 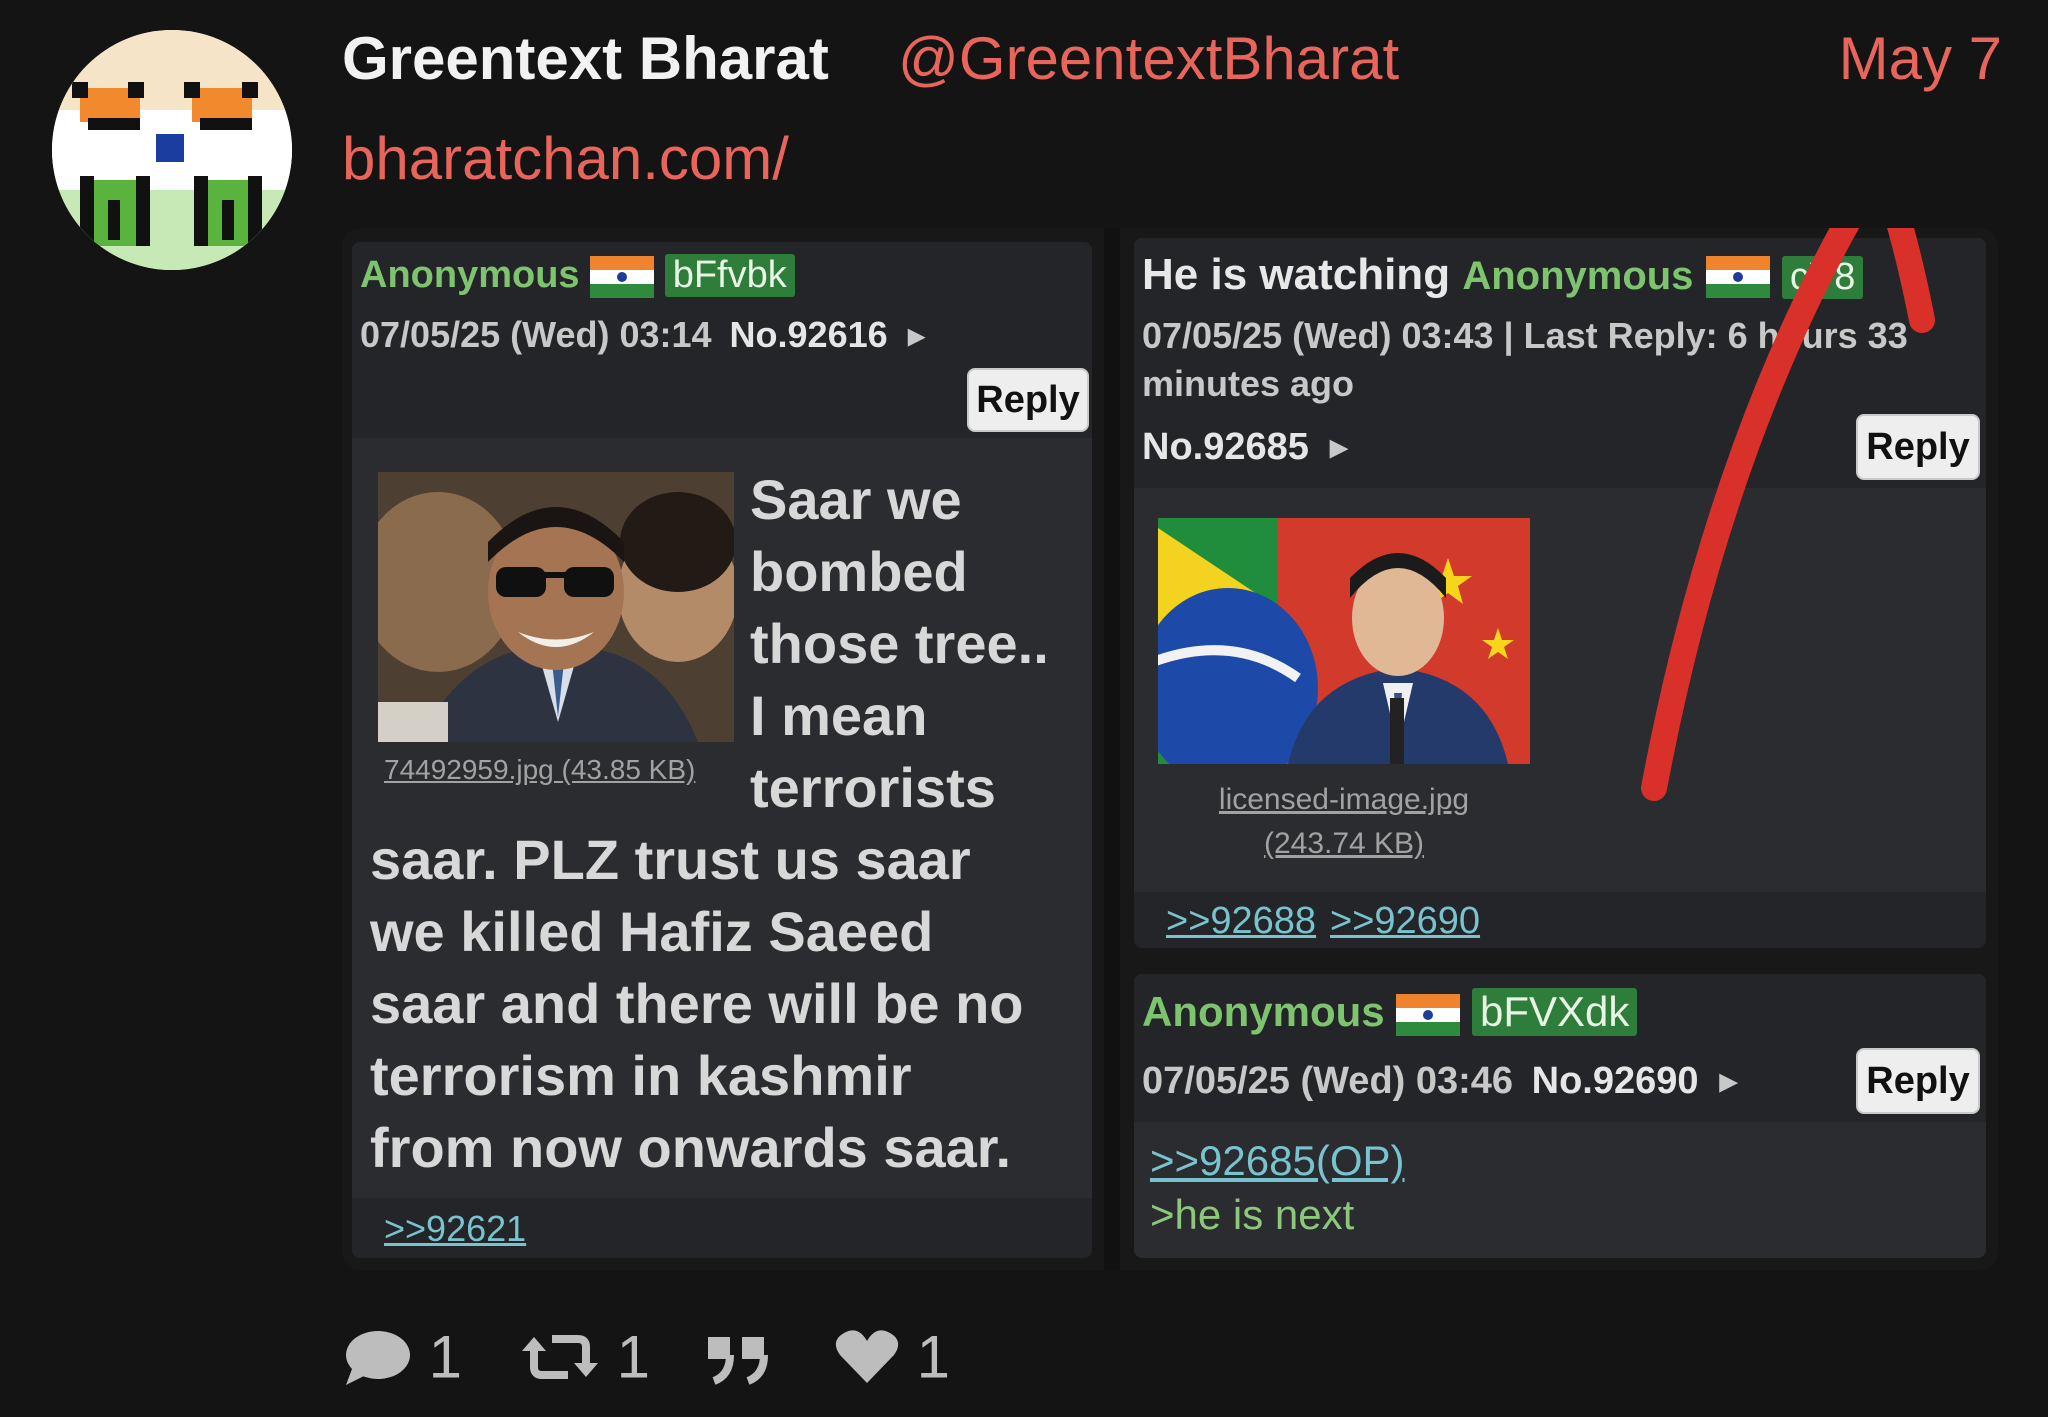 What do you see at coordinates (1148, 58) in the screenshot?
I see `user-handle: @GreentextBharat` at bounding box center [1148, 58].